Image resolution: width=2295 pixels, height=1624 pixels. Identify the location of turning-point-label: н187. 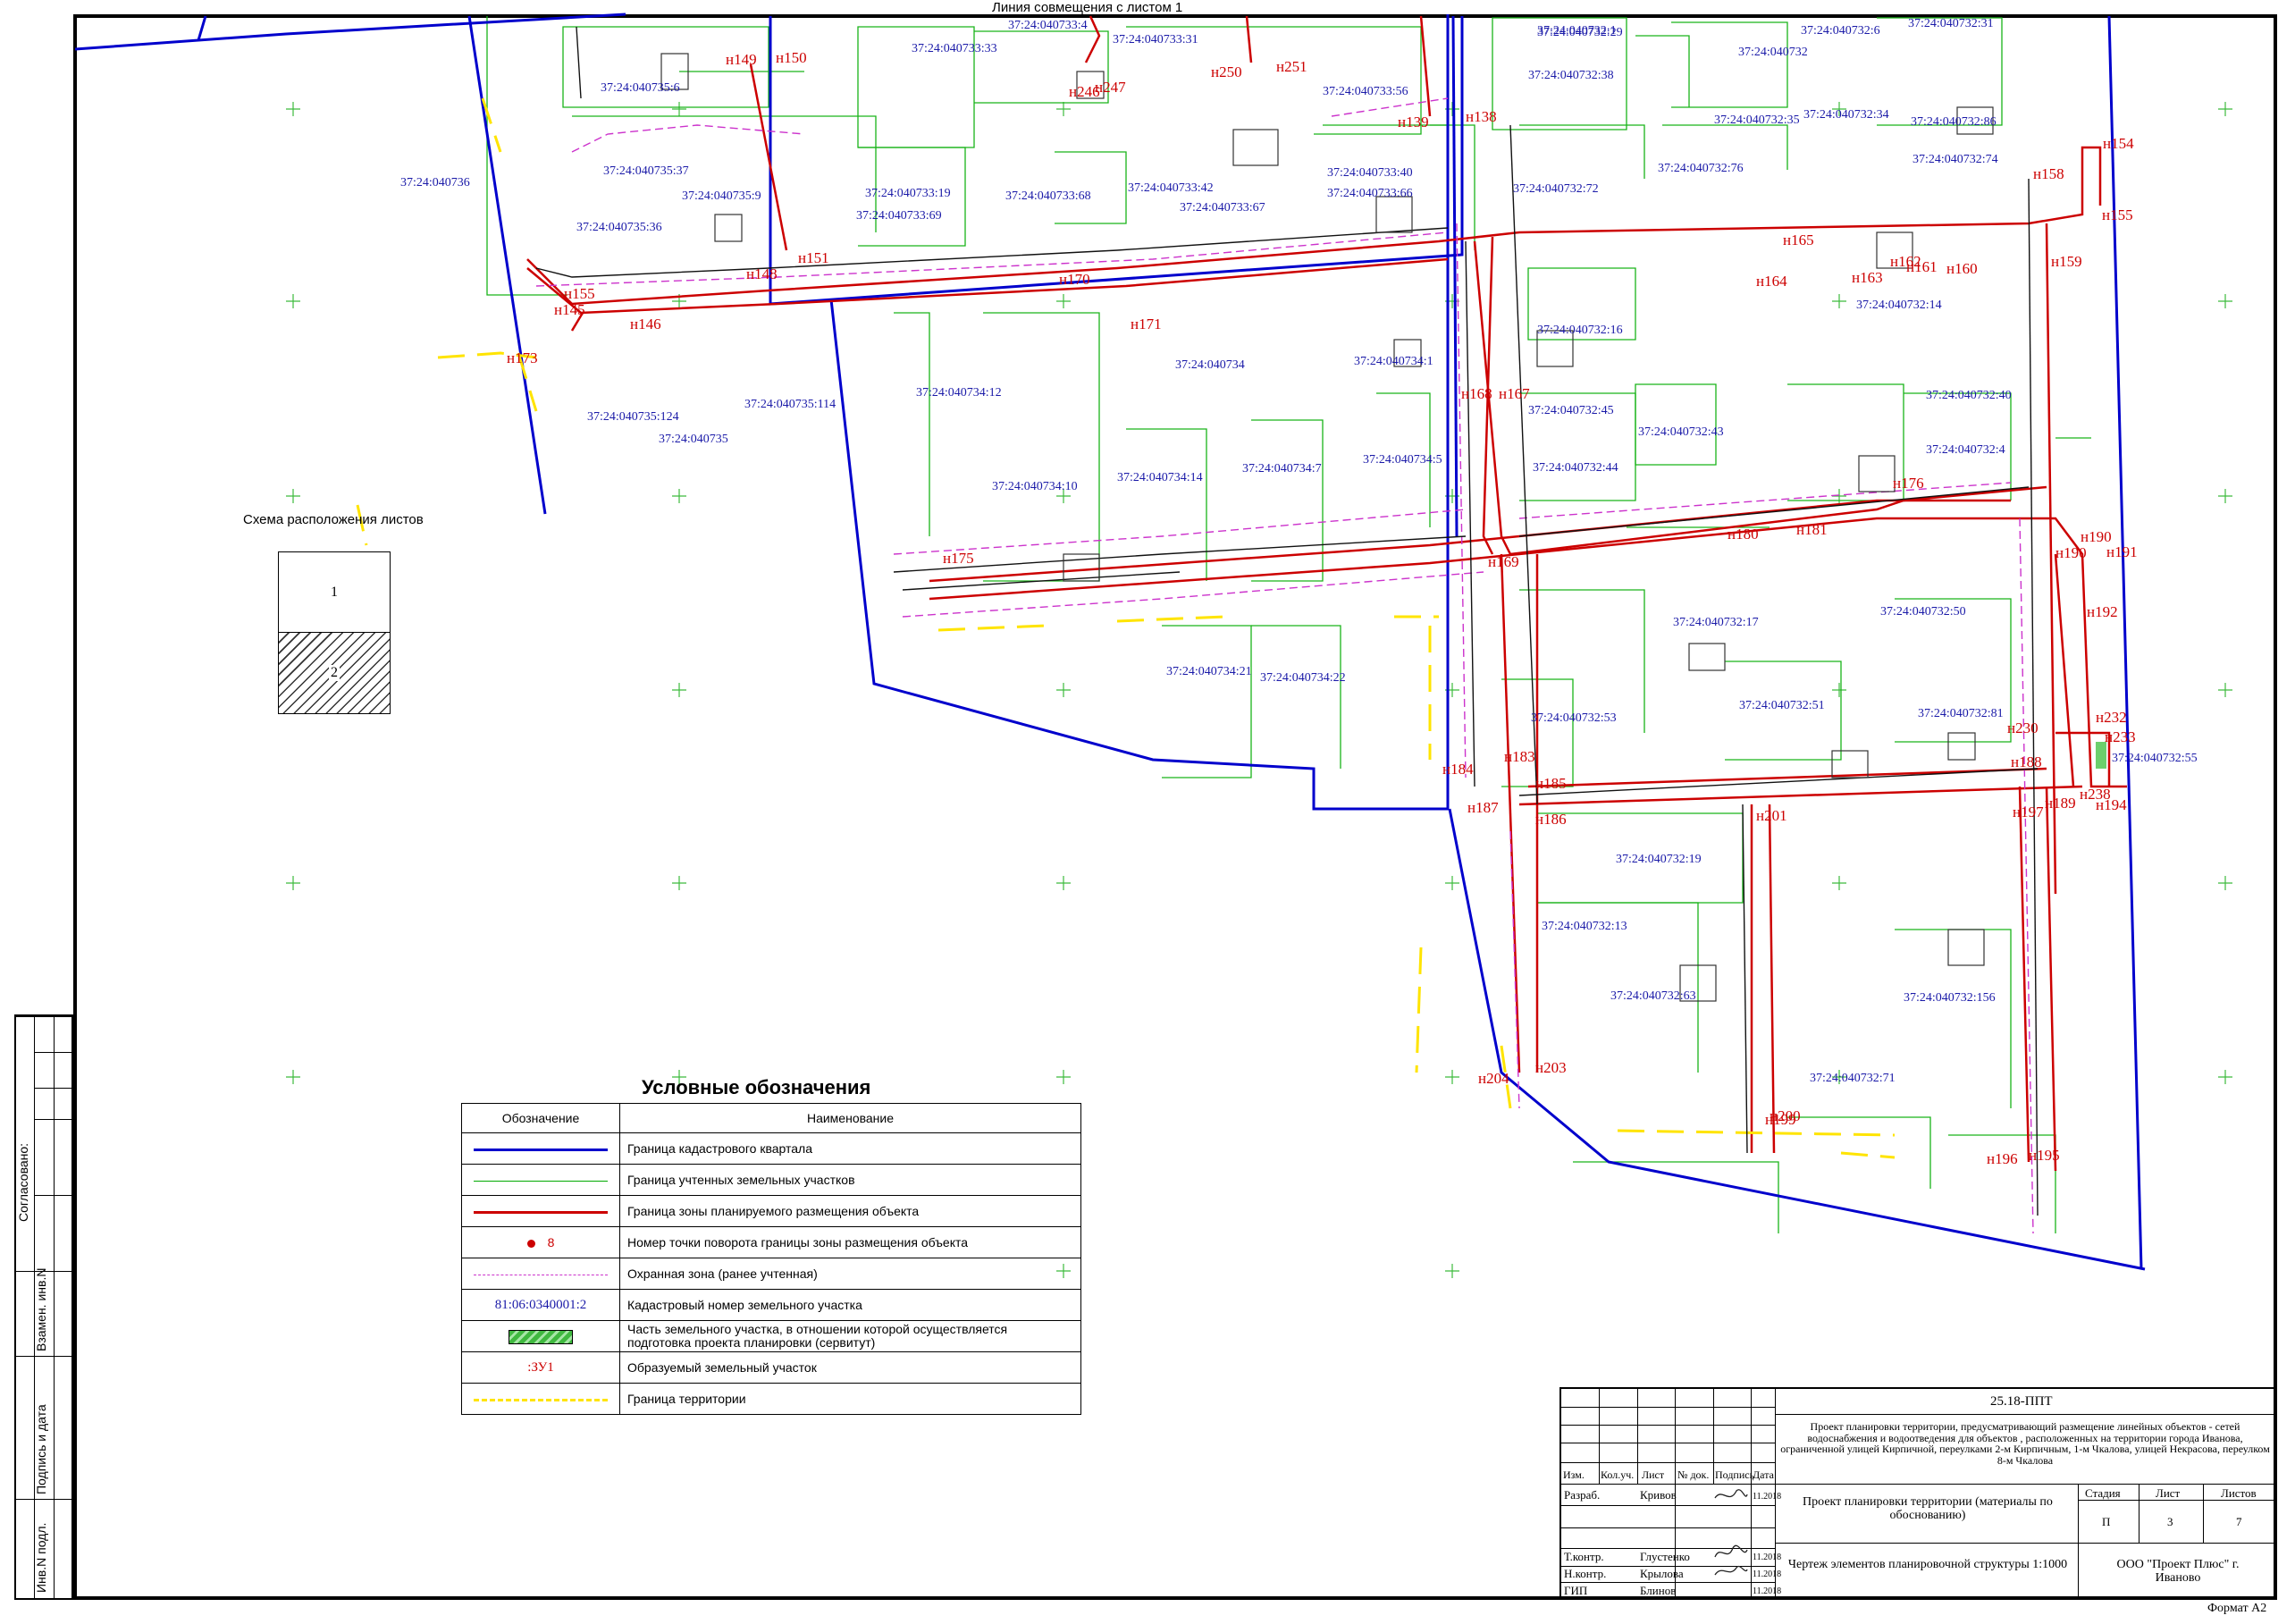
(1483, 807).